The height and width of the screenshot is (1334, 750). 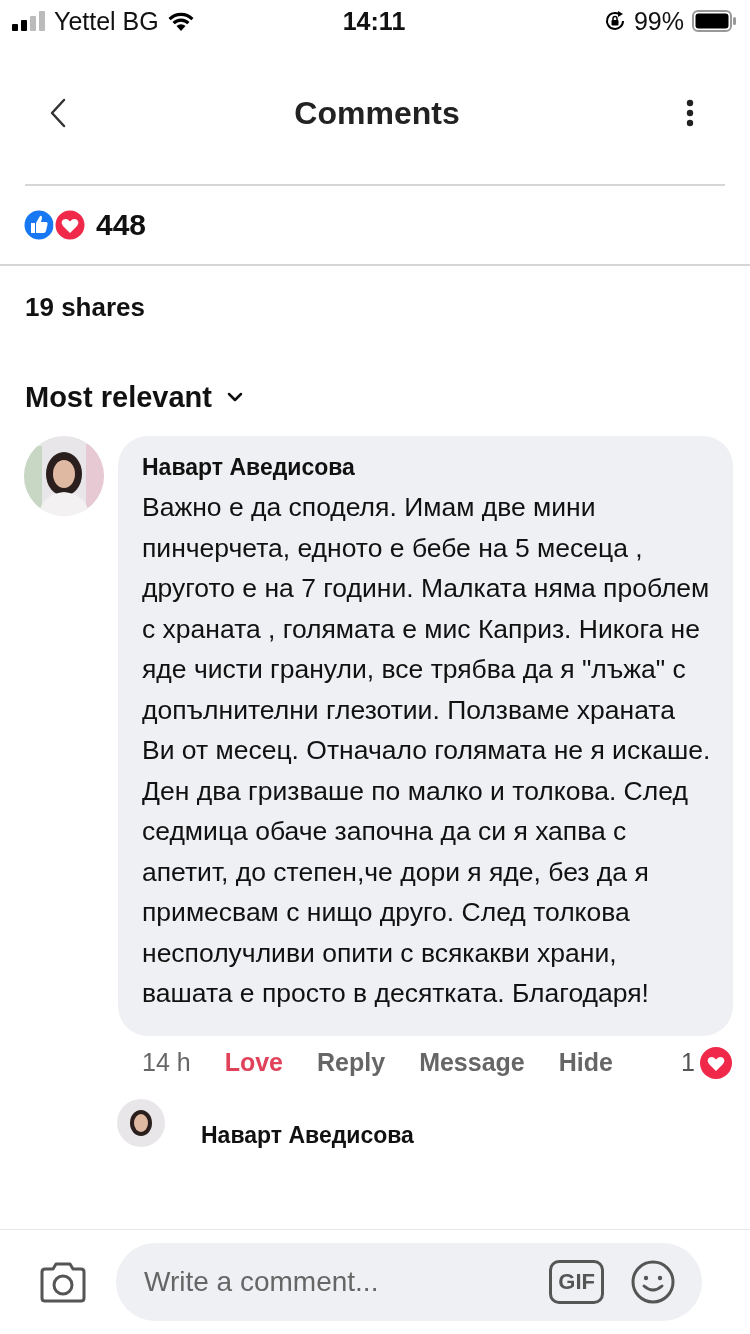 What do you see at coordinates (121, 225) in the screenshot?
I see `reaction-count: 448` at bounding box center [121, 225].